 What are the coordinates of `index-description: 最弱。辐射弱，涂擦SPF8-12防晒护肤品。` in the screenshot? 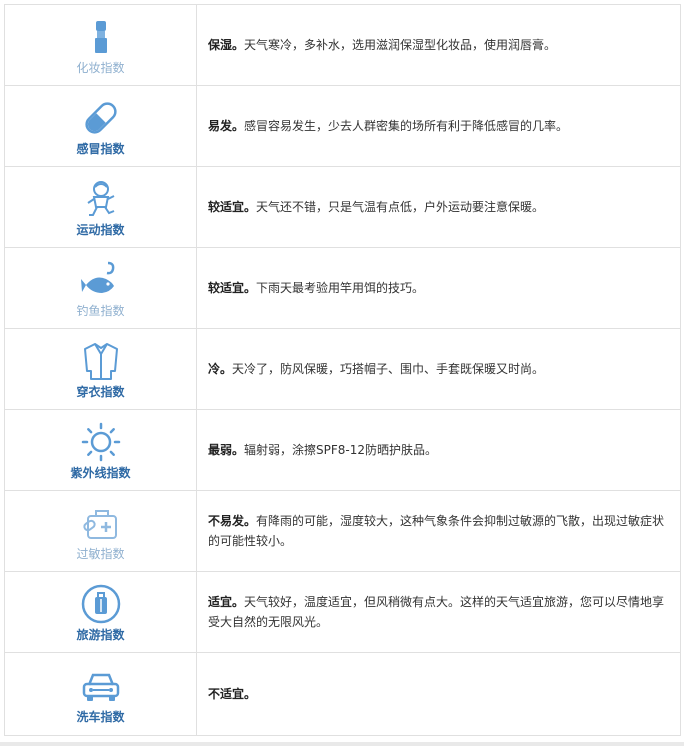 It's located at (322, 450).